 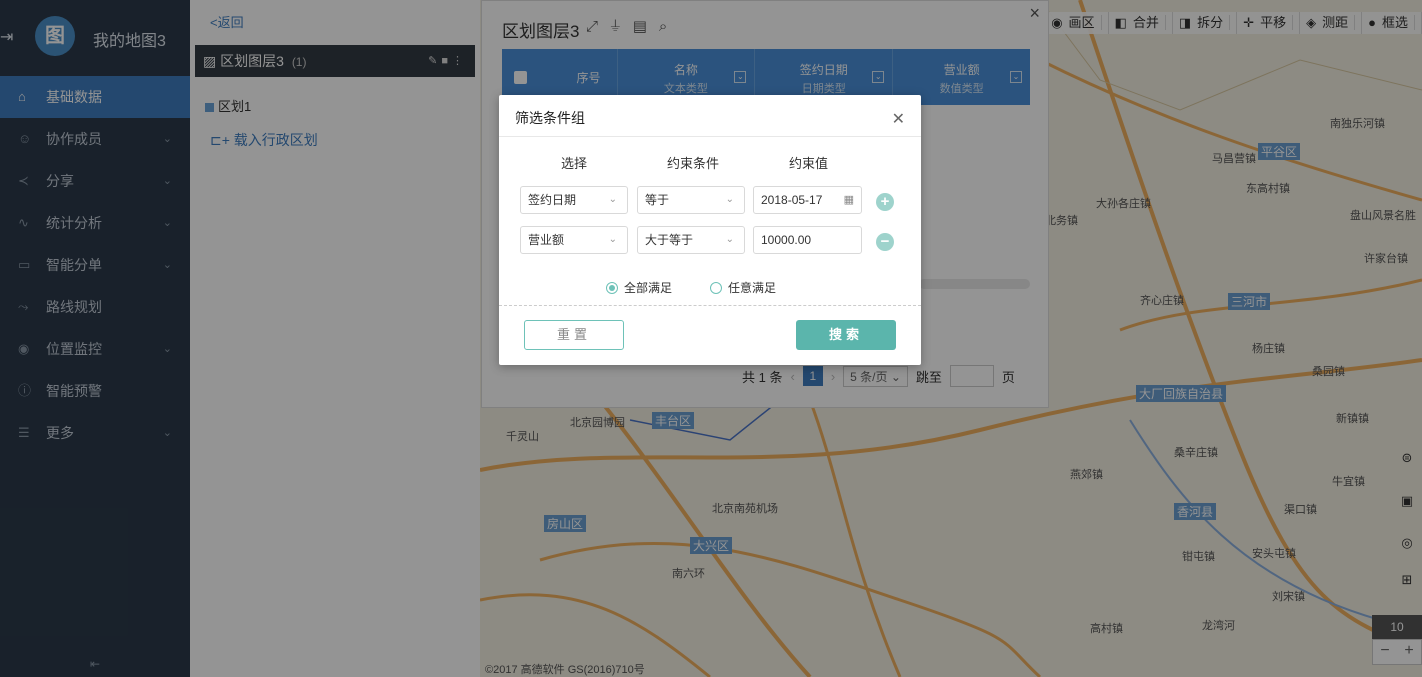 What do you see at coordinates (885, 202) in the screenshot?
I see `add-condition-button: +` at bounding box center [885, 202].